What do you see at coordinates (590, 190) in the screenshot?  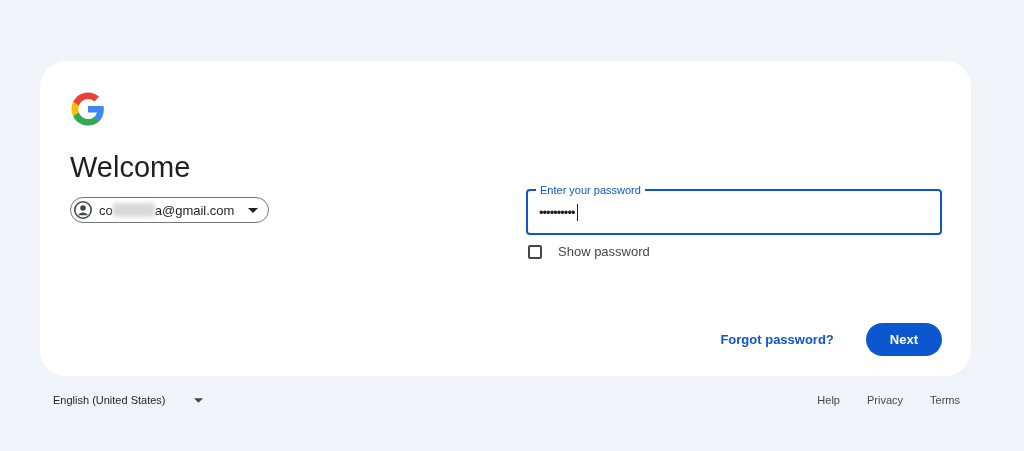 I see `field-label: Enter your password` at bounding box center [590, 190].